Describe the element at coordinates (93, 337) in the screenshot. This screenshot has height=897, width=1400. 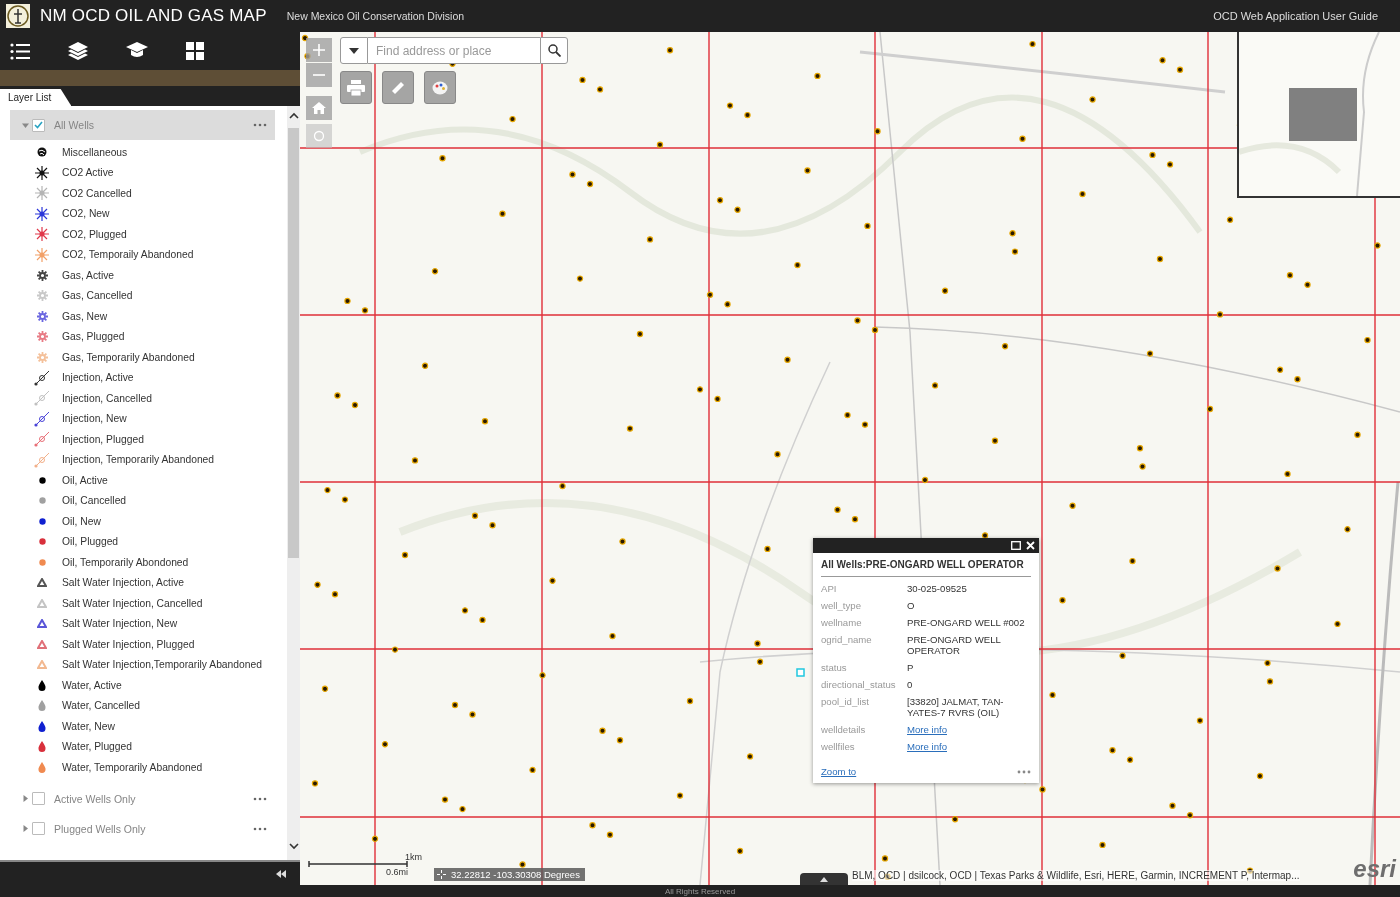
I see `legend-label: Gas, Plugged` at that location.